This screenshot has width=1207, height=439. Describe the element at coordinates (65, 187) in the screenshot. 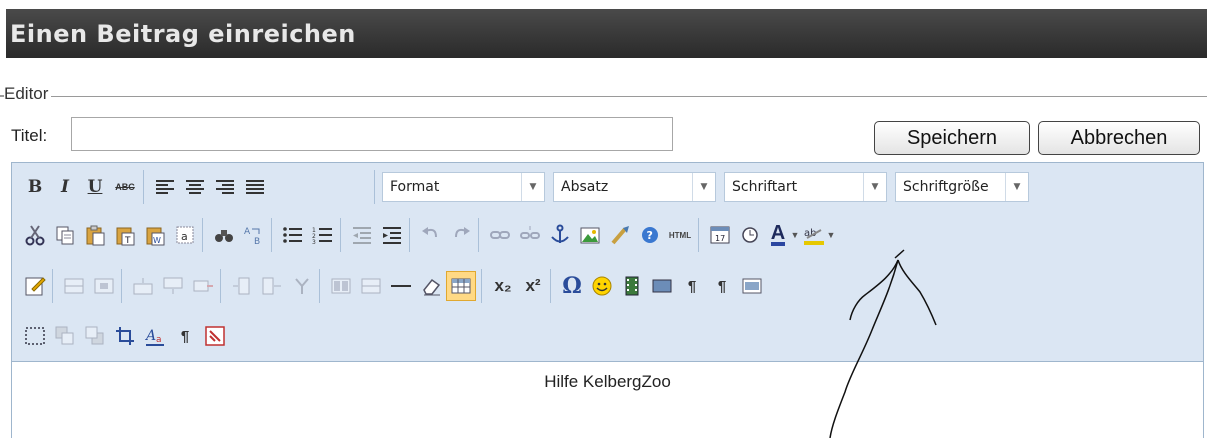

I see `italic-button: I` at that location.